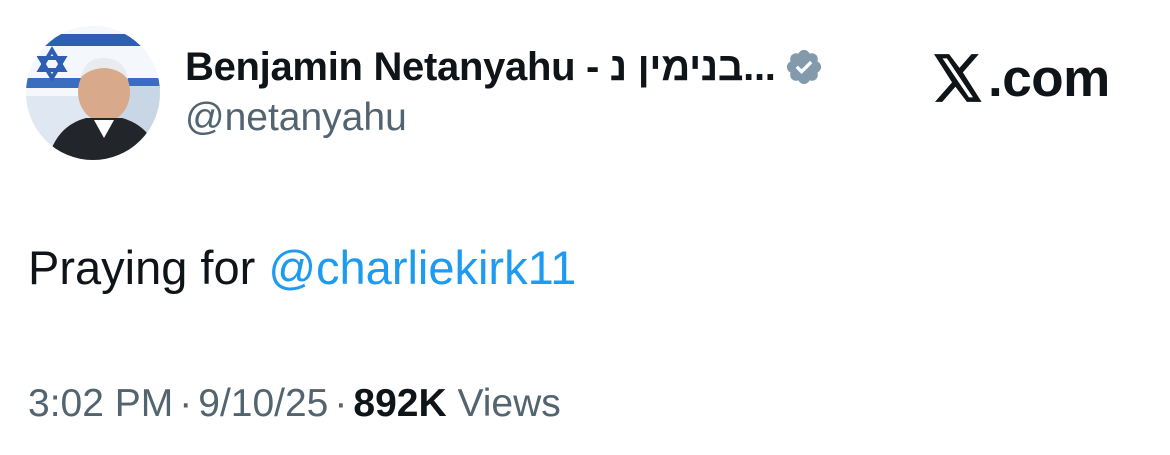 Image resolution: width=1170 pixels, height=455 pixels. I want to click on views-count: 892K, so click(399, 403).